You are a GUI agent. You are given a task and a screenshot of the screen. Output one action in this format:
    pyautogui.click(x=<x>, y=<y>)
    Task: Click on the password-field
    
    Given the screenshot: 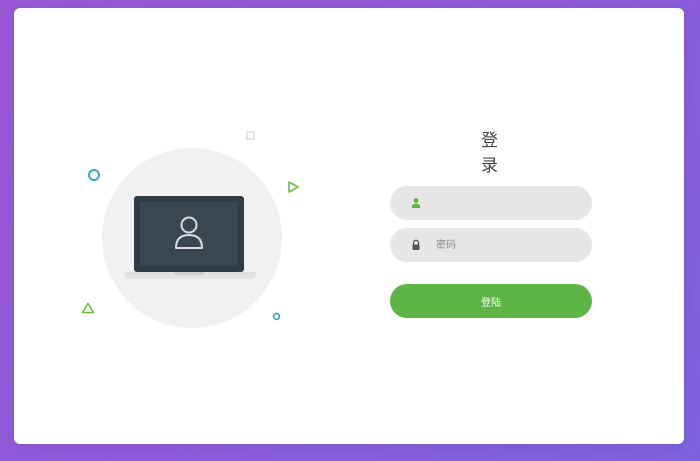 What is the action you would take?
    pyautogui.click(x=491, y=245)
    